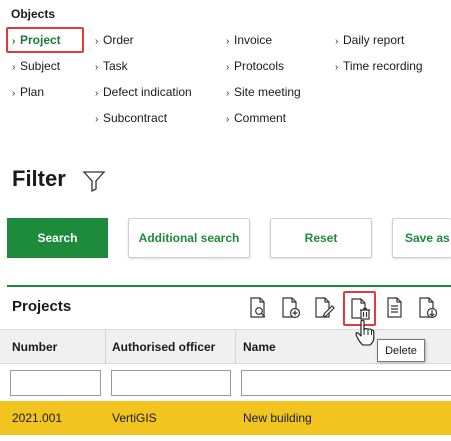 This screenshot has height=441, width=451. What do you see at coordinates (365, 335) in the screenshot?
I see `hand-cursor-icon` at bounding box center [365, 335].